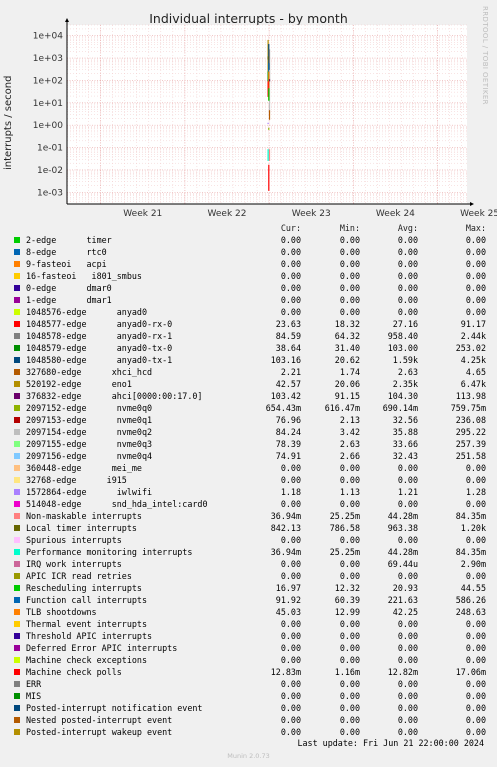  Describe the element at coordinates (84, 516) in the screenshot. I see `legend-label: Non-maskable interrupts` at that location.